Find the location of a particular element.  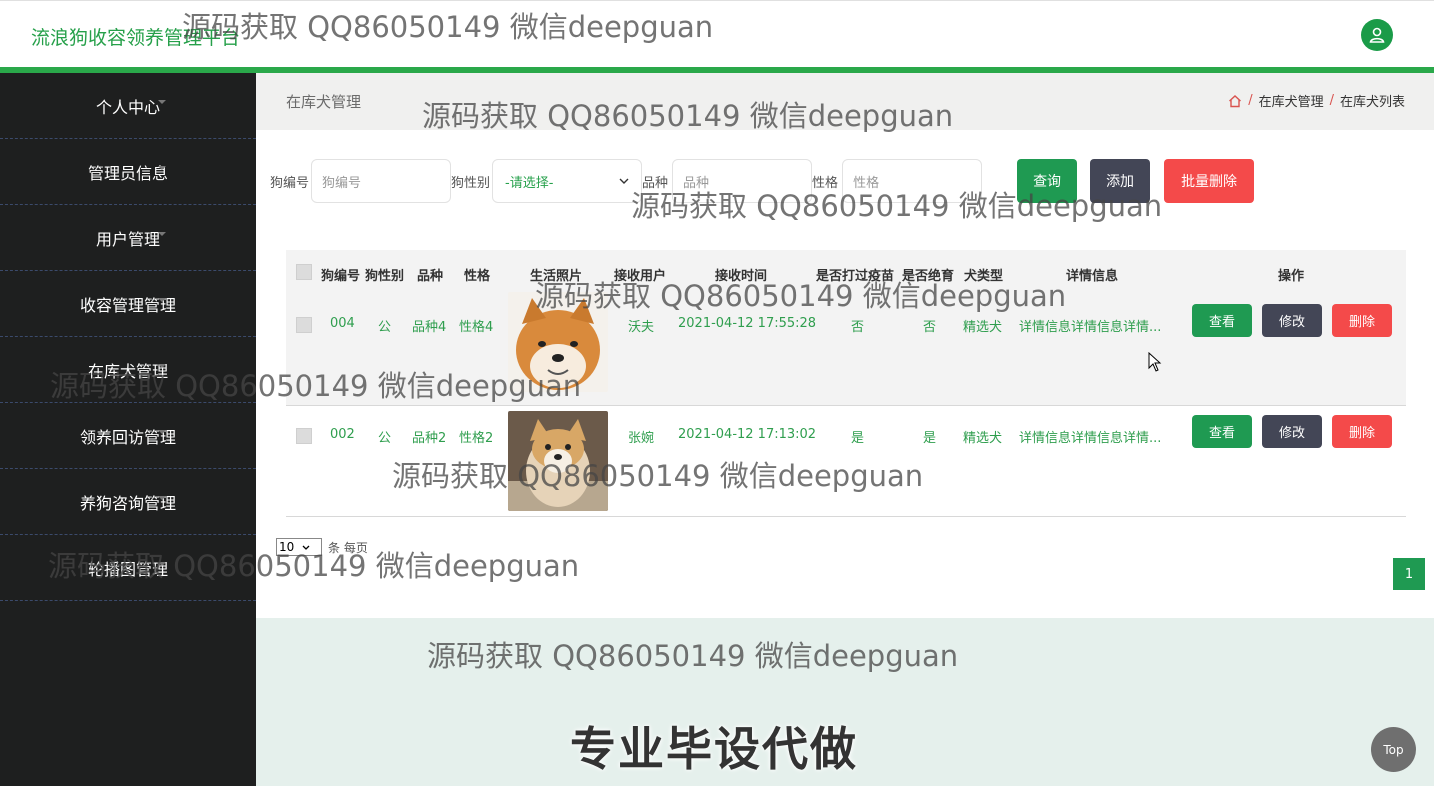

page-size-label: 条 每页 is located at coordinates (348, 548).